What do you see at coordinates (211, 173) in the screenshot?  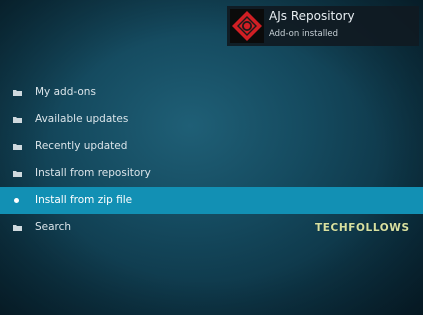 I see `menu-item-install-from-repository: Install from repository` at bounding box center [211, 173].